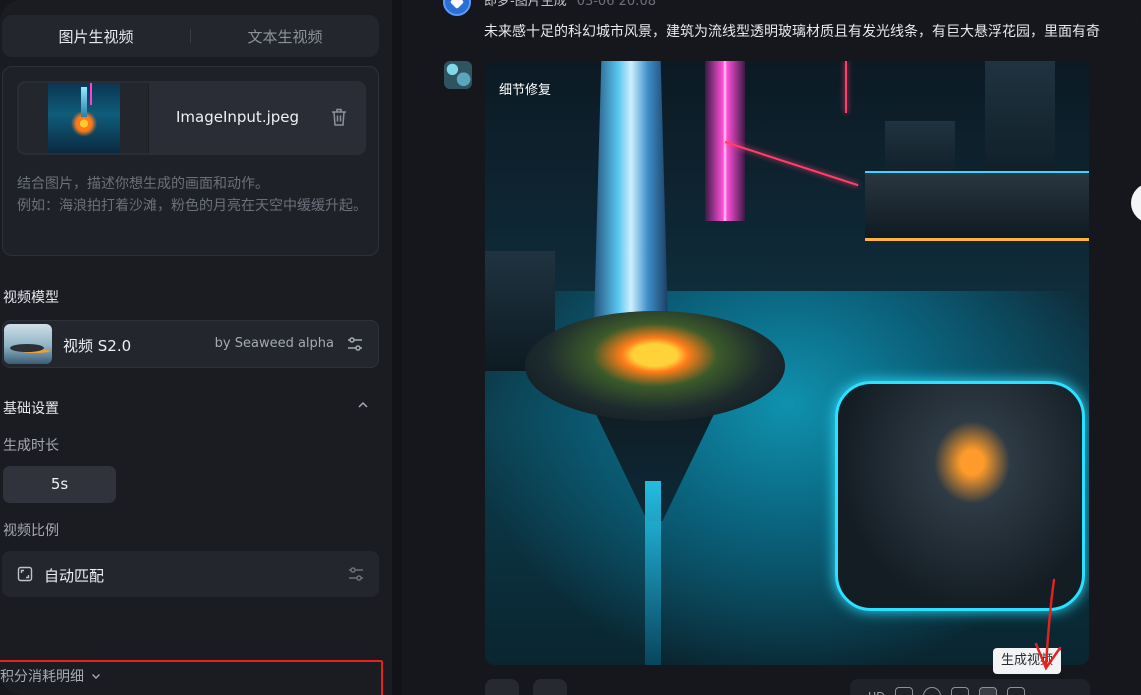  I want to click on bot-avatar, so click(457, 8).